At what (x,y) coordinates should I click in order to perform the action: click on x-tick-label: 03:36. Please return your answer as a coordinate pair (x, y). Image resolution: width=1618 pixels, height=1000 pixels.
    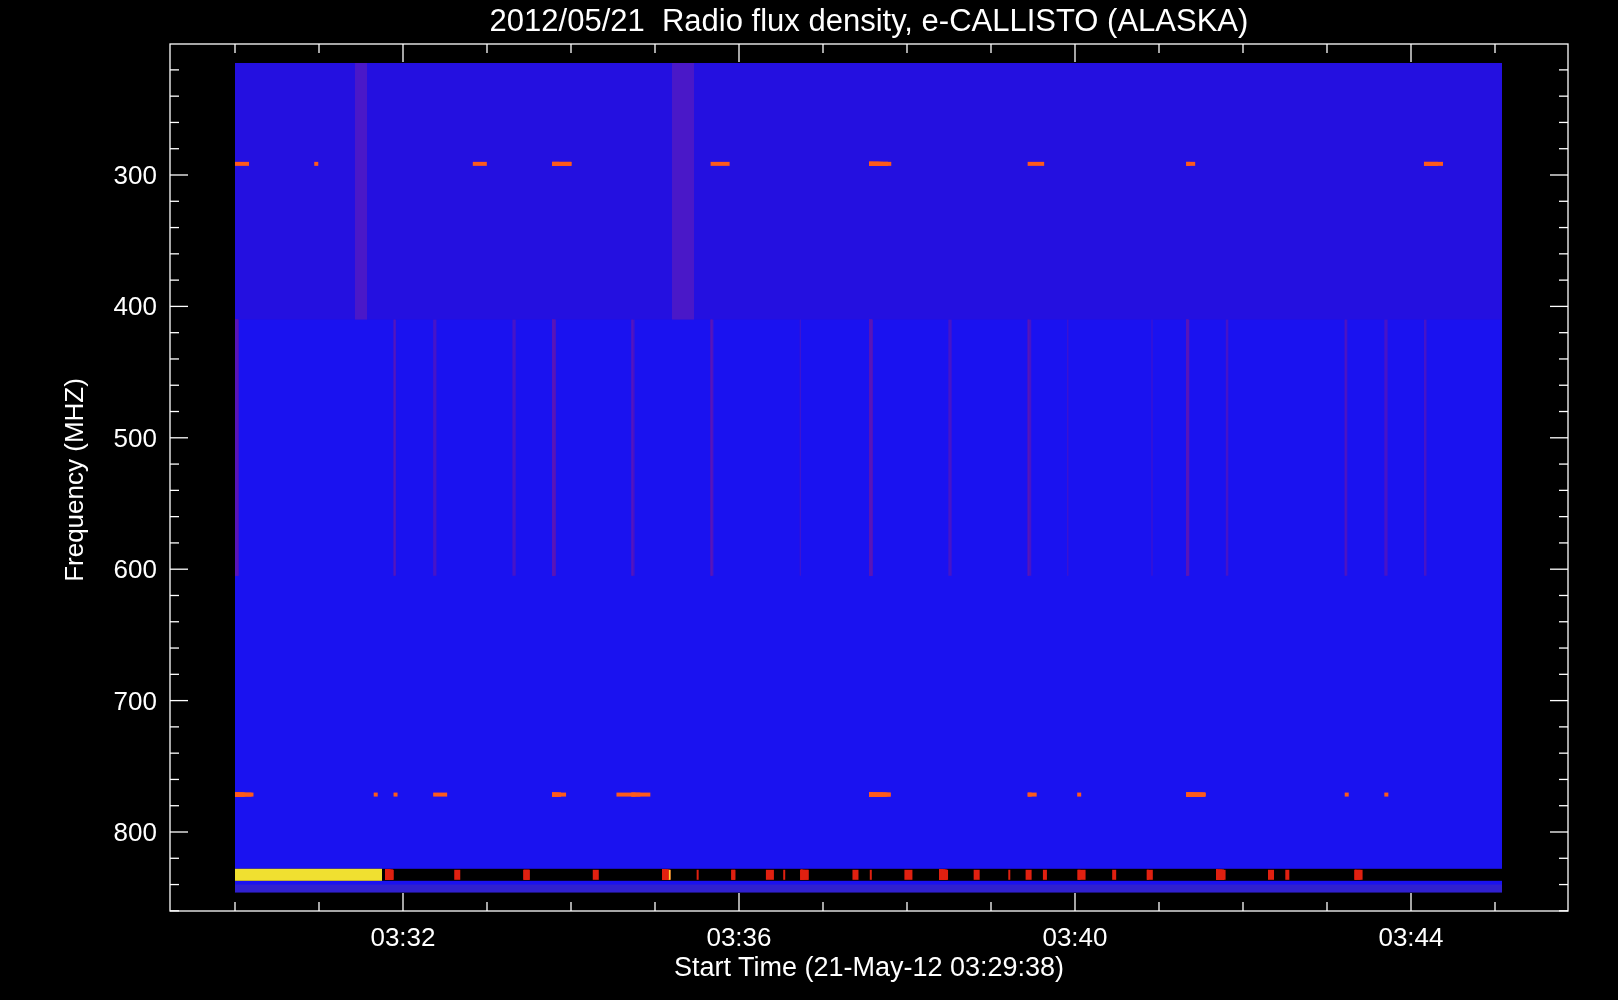
    Looking at the image, I should click on (739, 937).